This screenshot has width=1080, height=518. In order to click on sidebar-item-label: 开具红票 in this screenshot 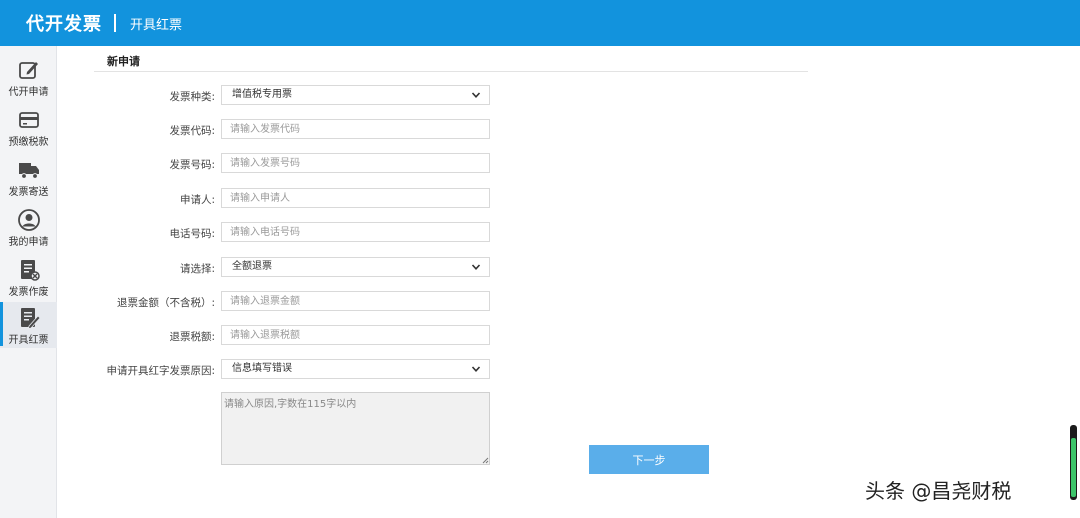, I will do `click(28, 340)`.